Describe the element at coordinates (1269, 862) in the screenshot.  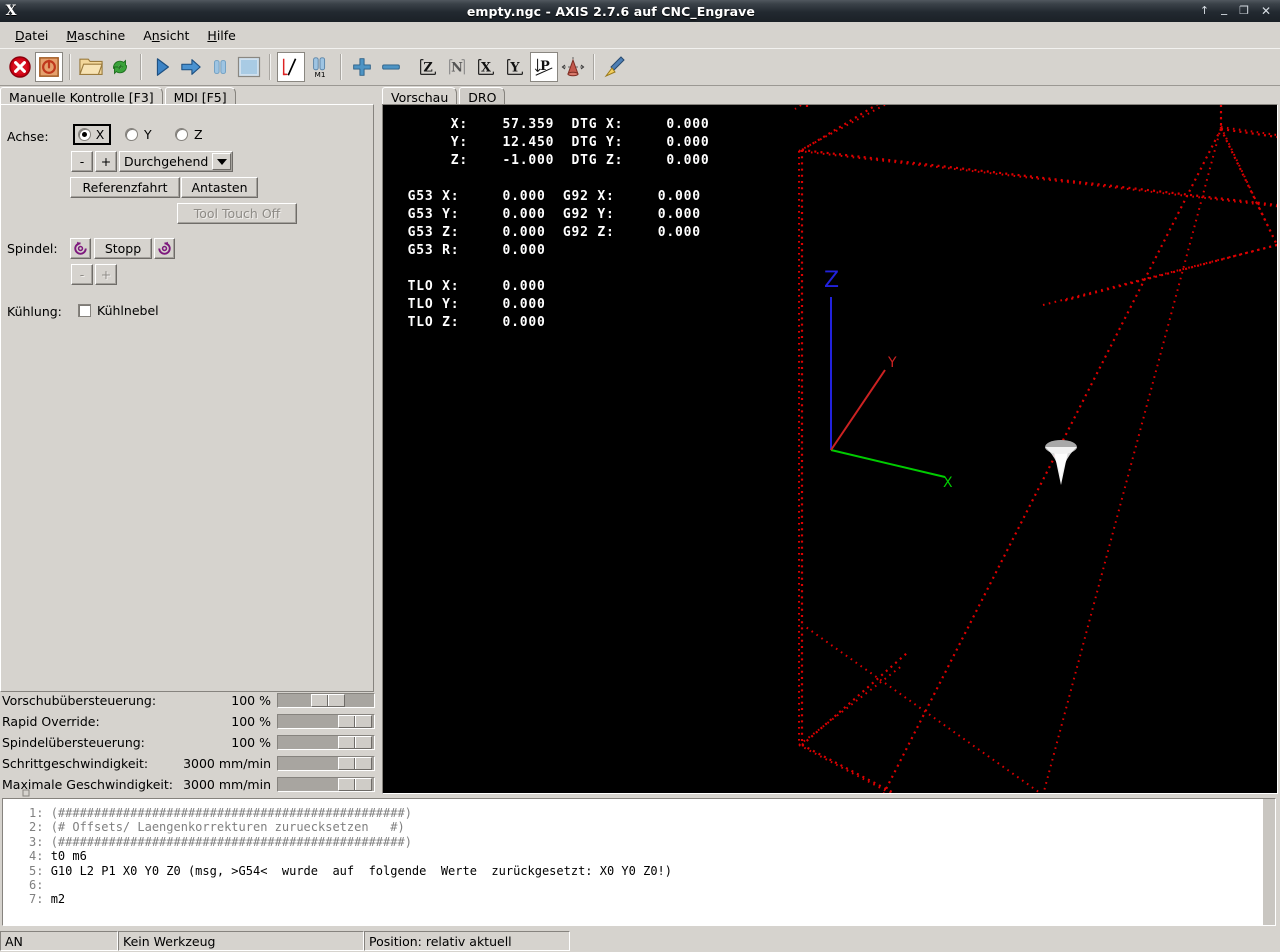
I see `gcode-scrollbar` at that location.